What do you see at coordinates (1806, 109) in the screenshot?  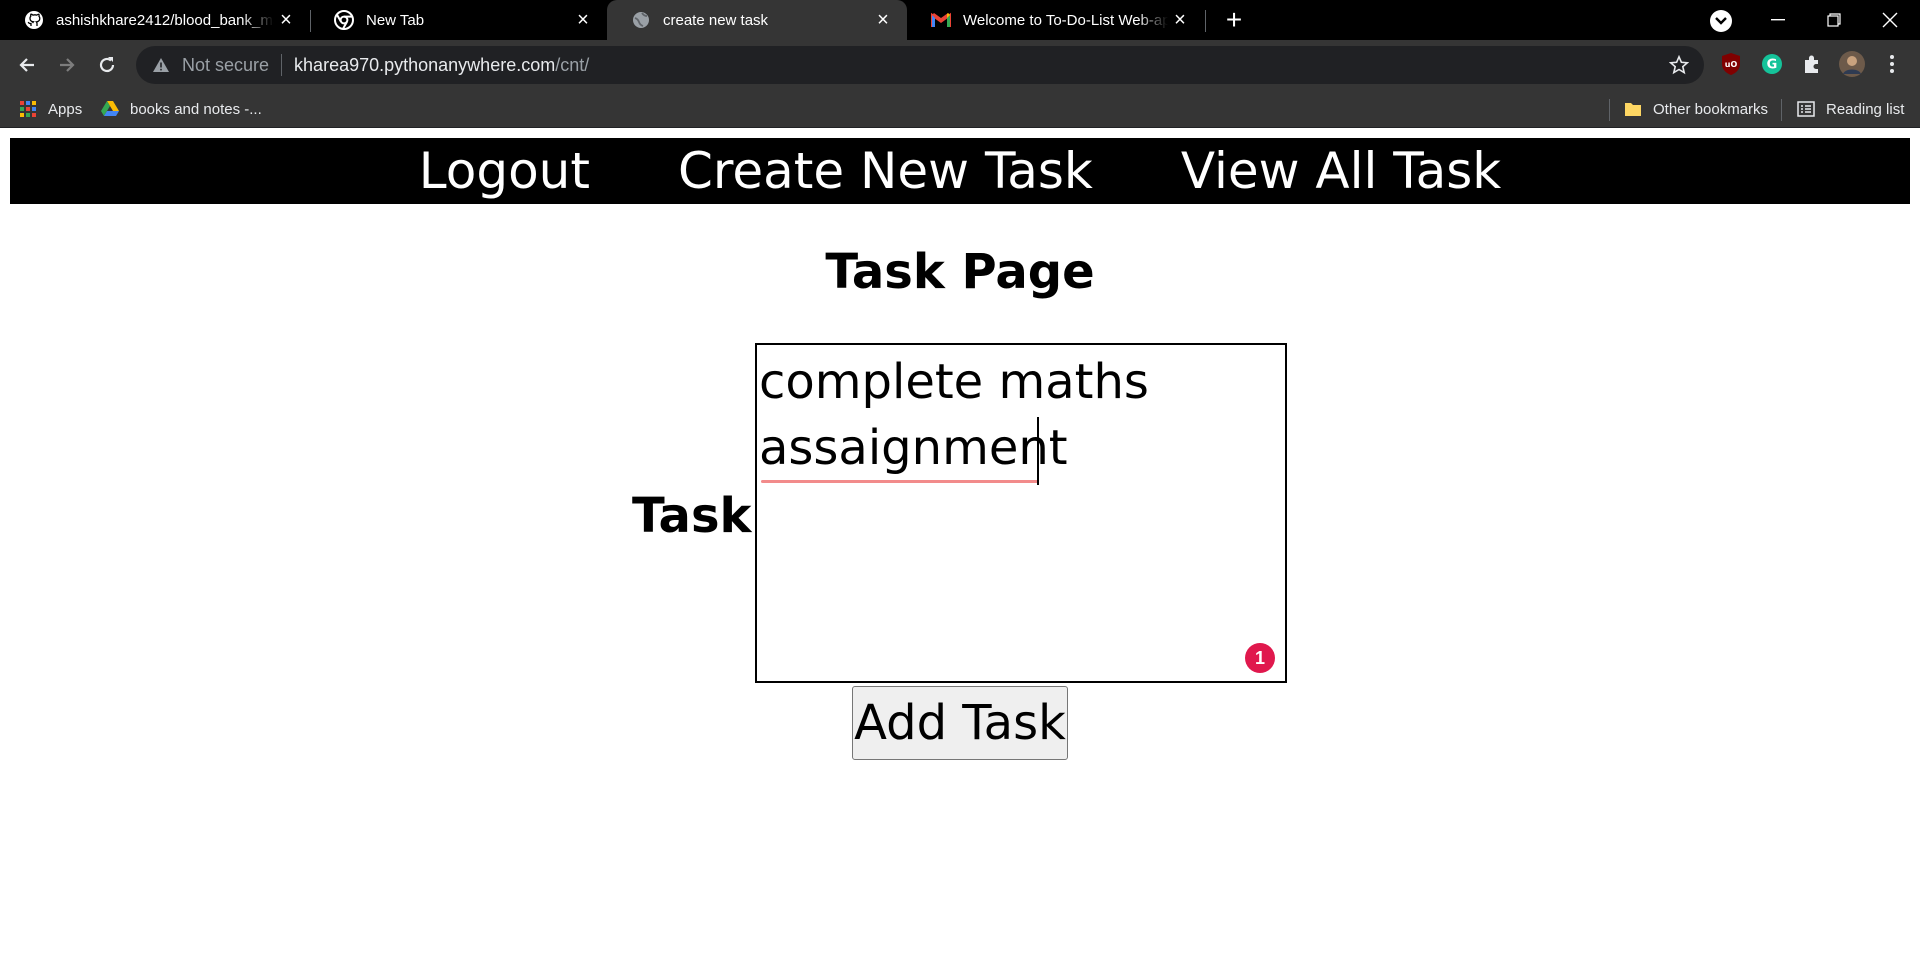 I see `reading-list-icon` at bounding box center [1806, 109].